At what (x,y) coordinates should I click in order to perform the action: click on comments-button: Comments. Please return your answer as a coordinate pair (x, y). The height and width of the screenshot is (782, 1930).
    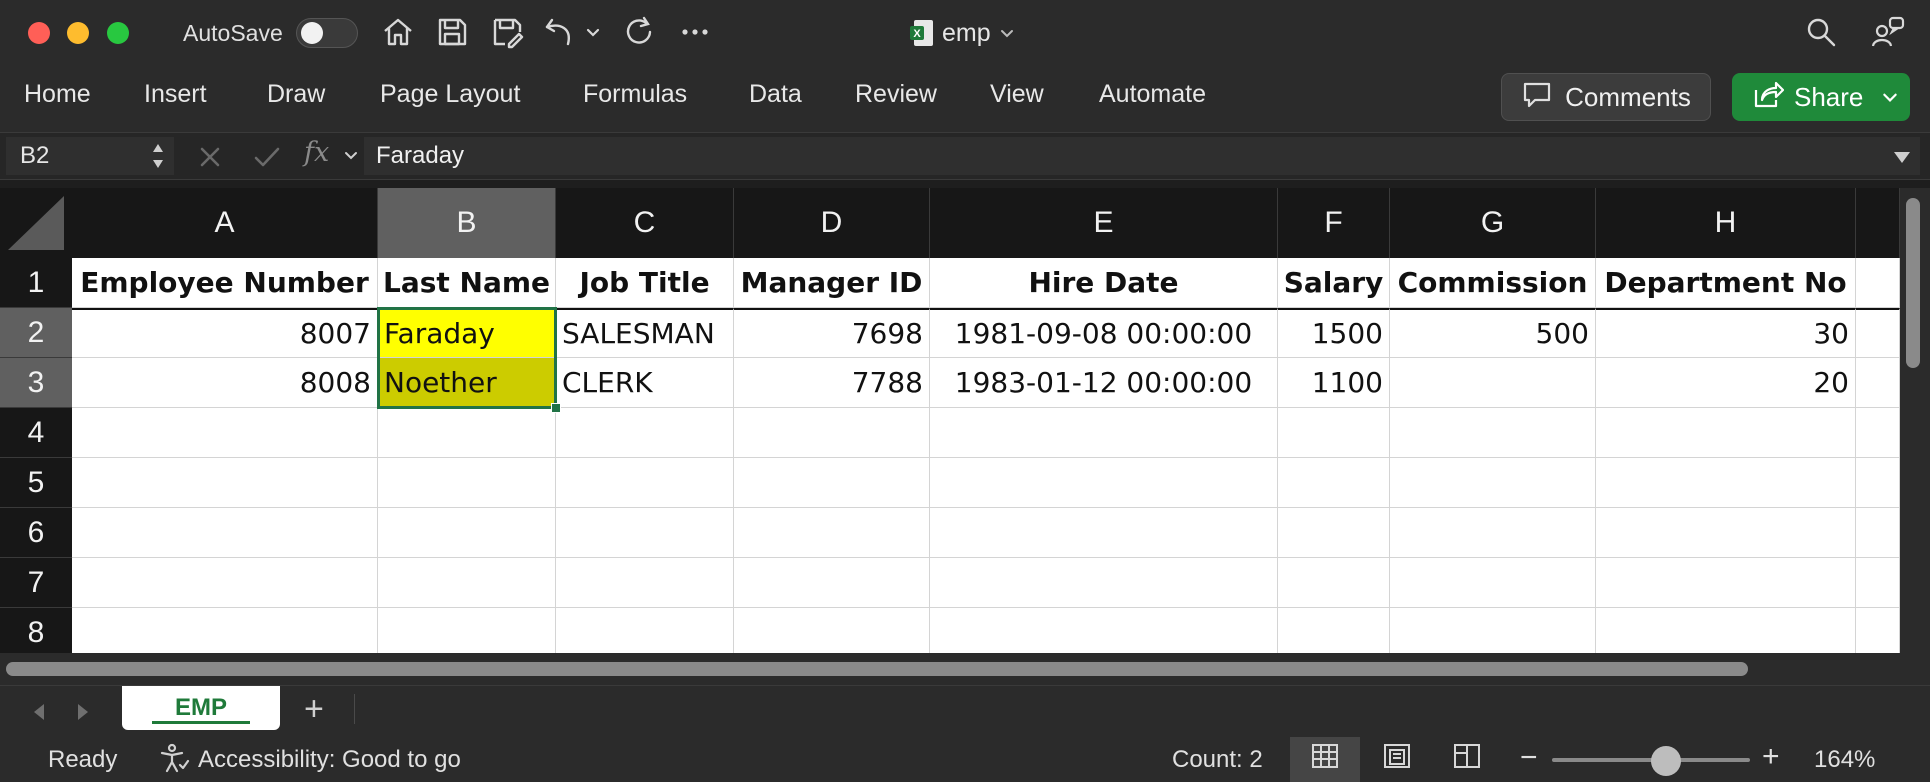
    Looking at the image, I should click on (1606, 97).